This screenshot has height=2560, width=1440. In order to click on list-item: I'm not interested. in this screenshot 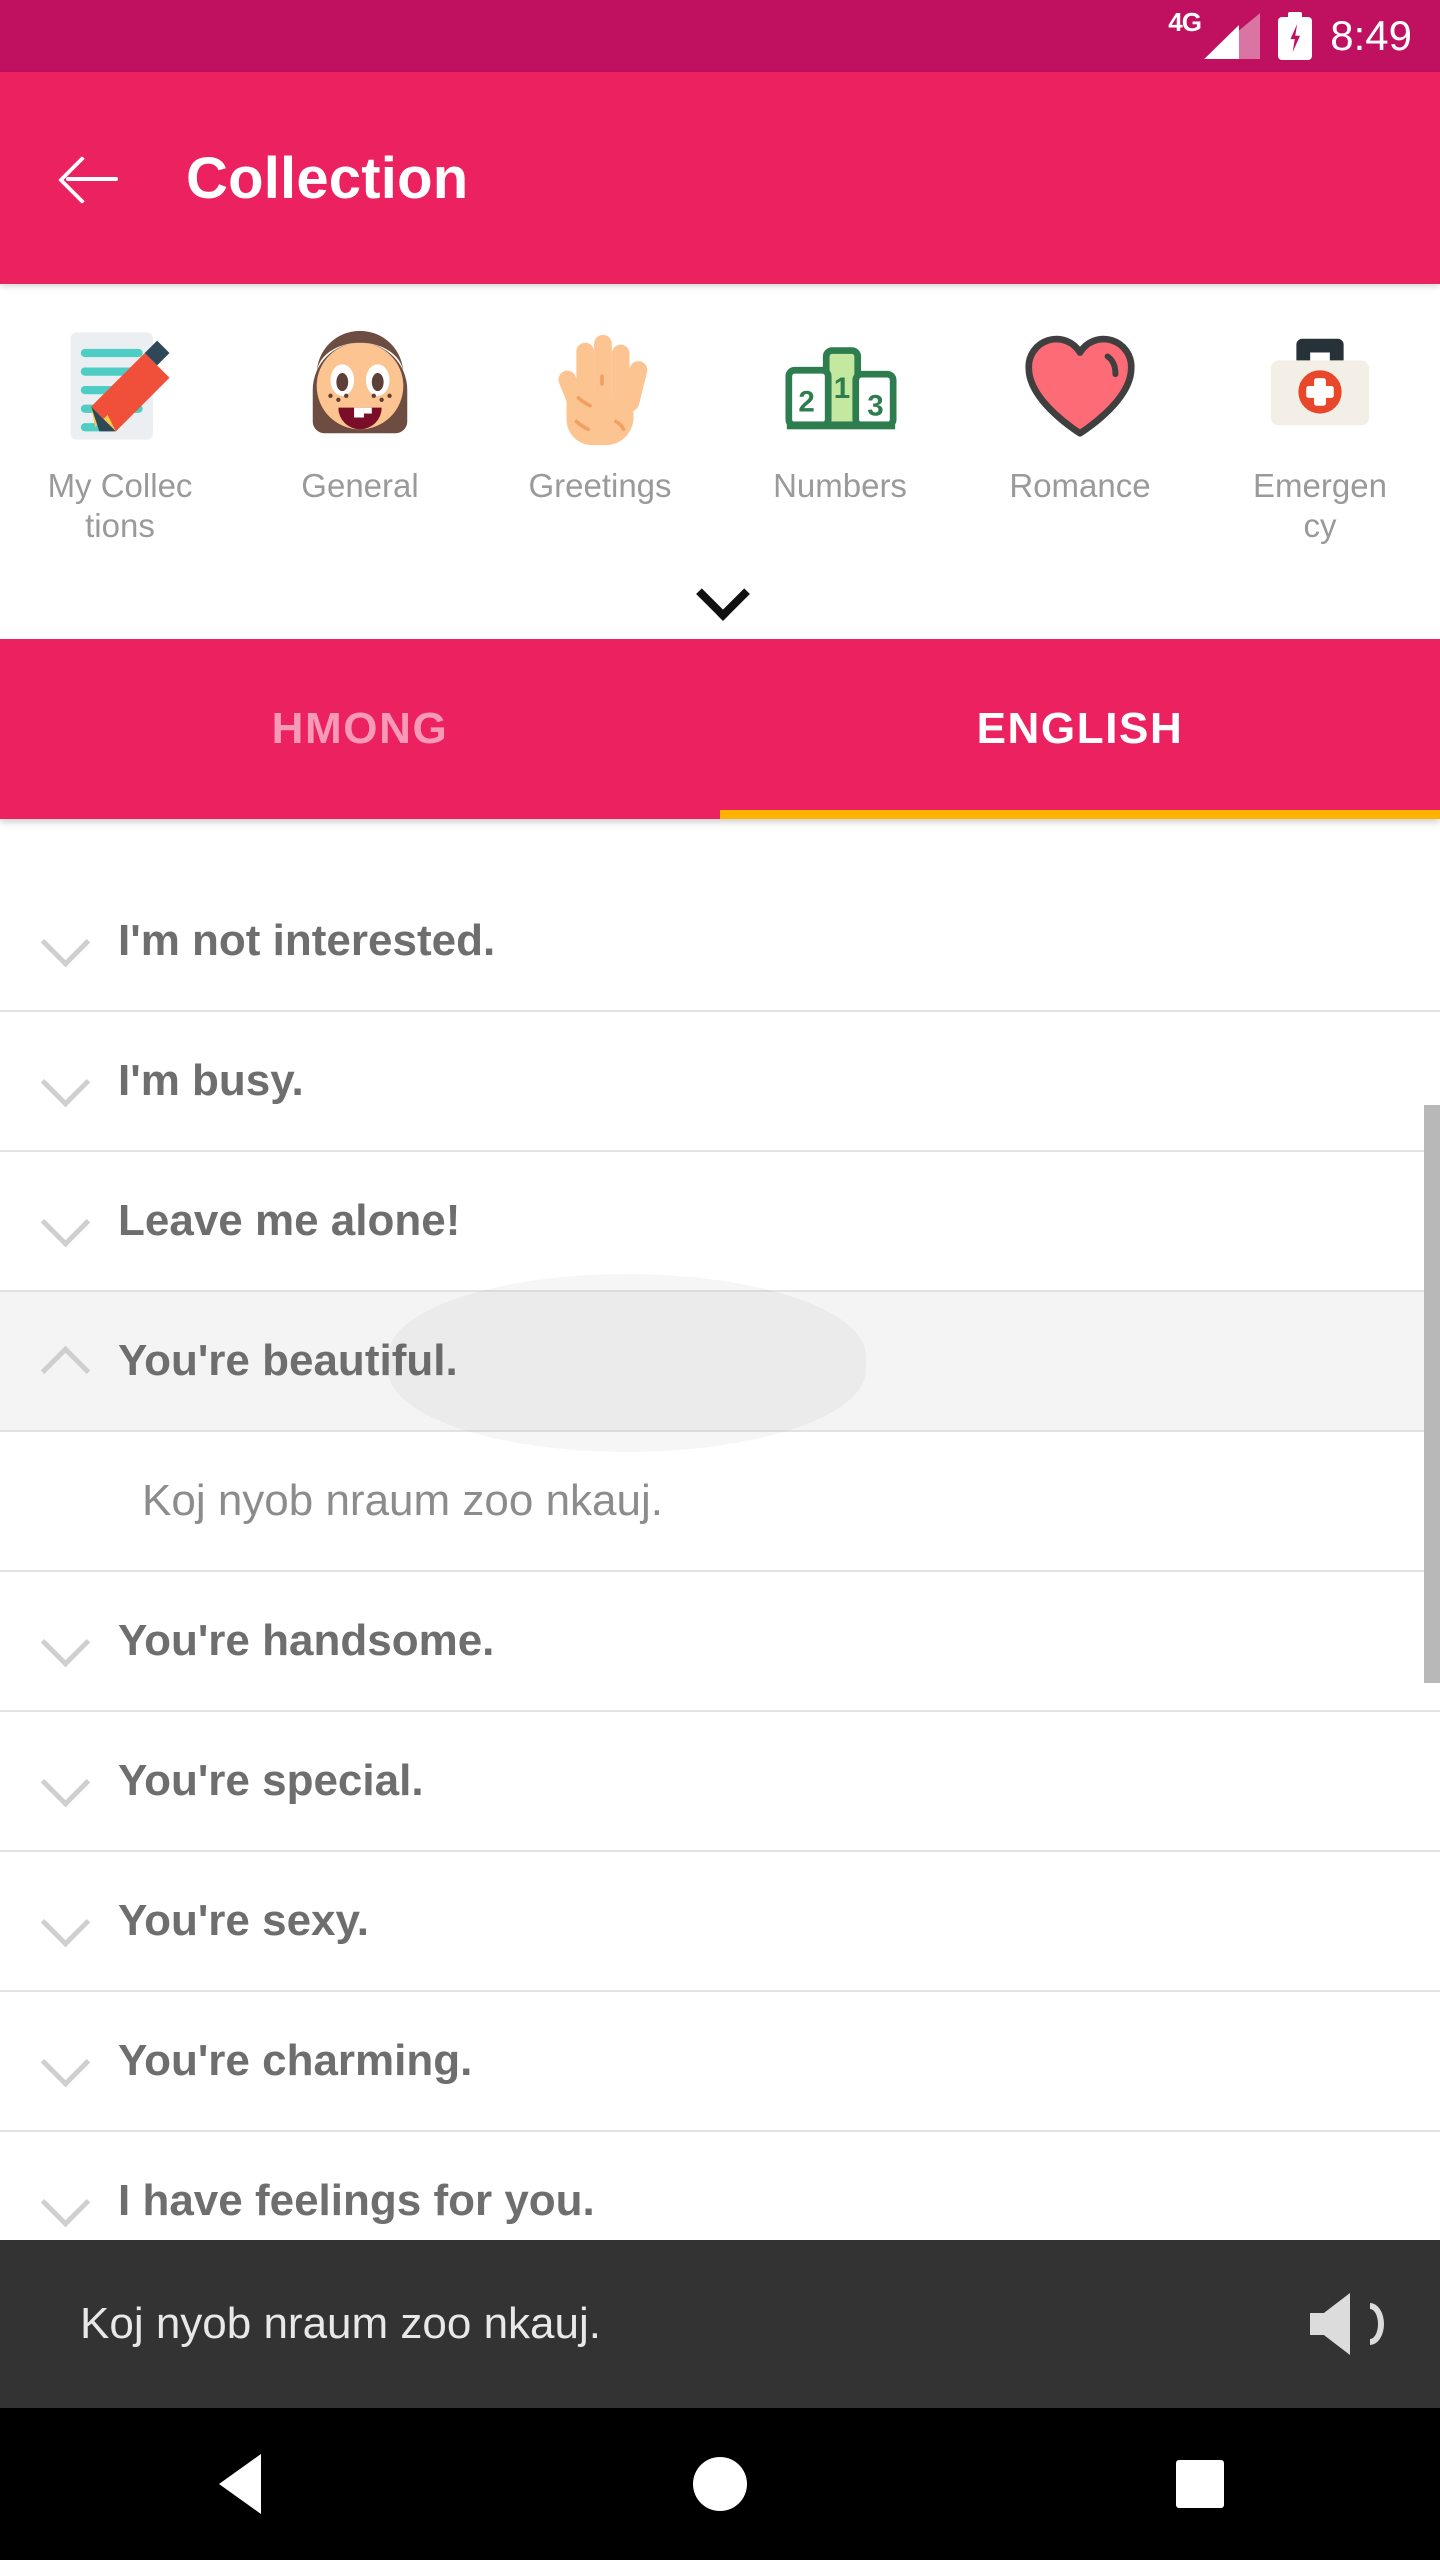, I will do `click(720, 942)`.